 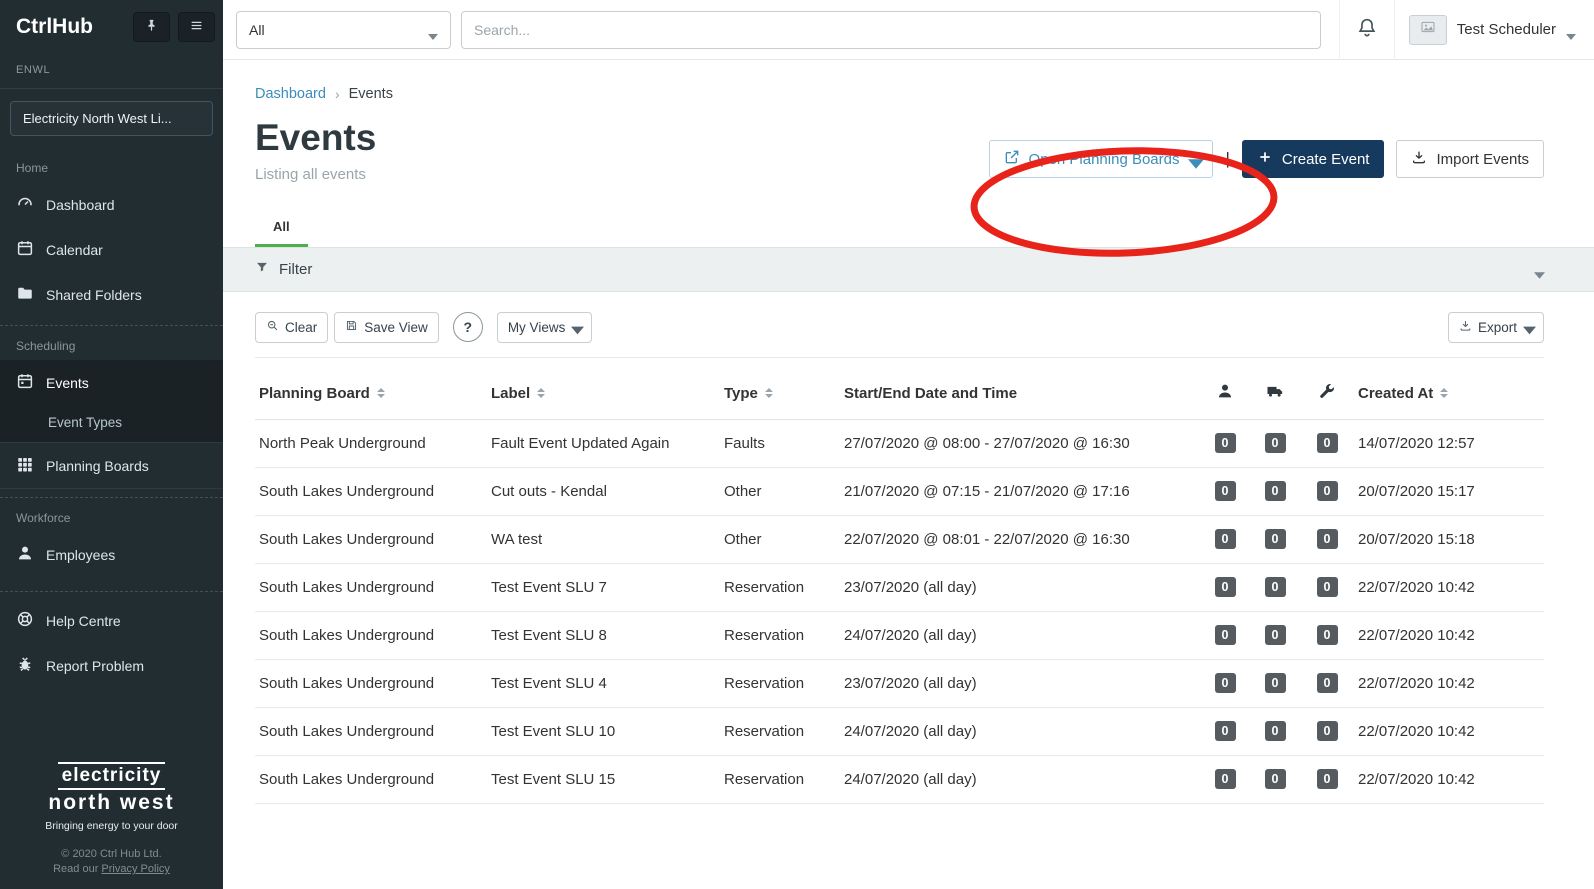 What do you see at coordinates (764, 731) in the screenshot?
I see `cell-type: Reservation` at bounding box center [764, 731].